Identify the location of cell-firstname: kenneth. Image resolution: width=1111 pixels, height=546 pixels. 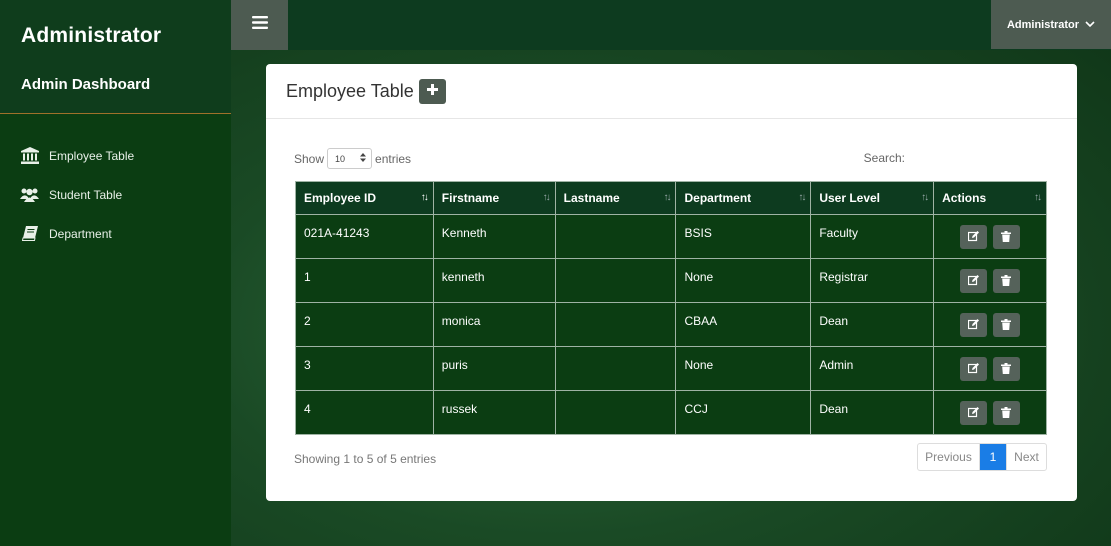
(494, 280).